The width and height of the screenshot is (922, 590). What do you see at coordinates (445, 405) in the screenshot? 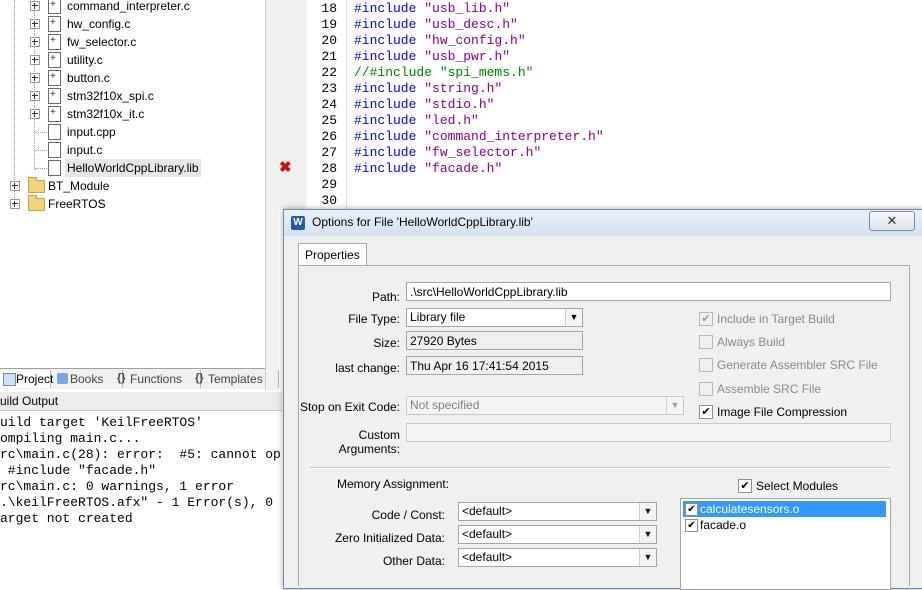
I see `stop-exit-code-value: Not specified` at bounding box center [445, 405].